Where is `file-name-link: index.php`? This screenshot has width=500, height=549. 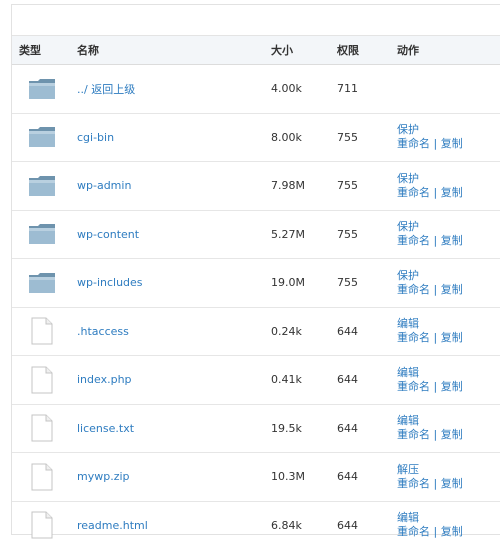 file-name-link: index.php is located at coordinates (104, 379).